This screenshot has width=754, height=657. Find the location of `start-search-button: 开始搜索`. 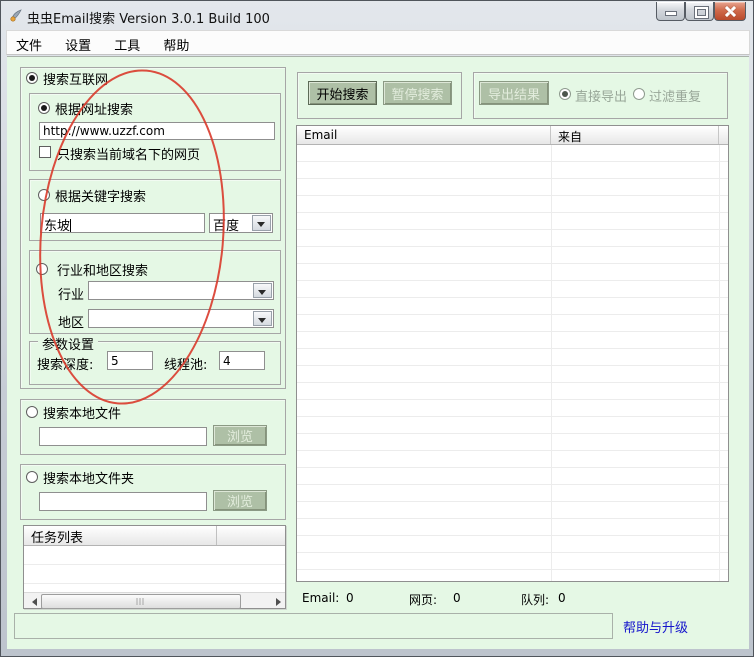

start-search-button: 开始搜索 is located at coordinates (342, 93).